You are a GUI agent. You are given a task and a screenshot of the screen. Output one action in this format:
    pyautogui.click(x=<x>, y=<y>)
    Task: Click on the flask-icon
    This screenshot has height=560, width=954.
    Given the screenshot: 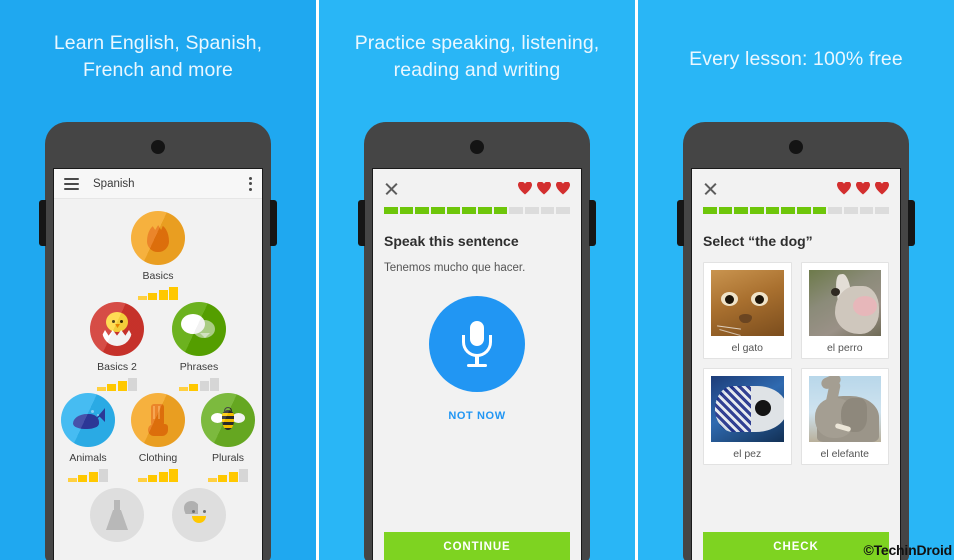 What is the action you would take?
    pyautogui.click(x=117, y=515)
    